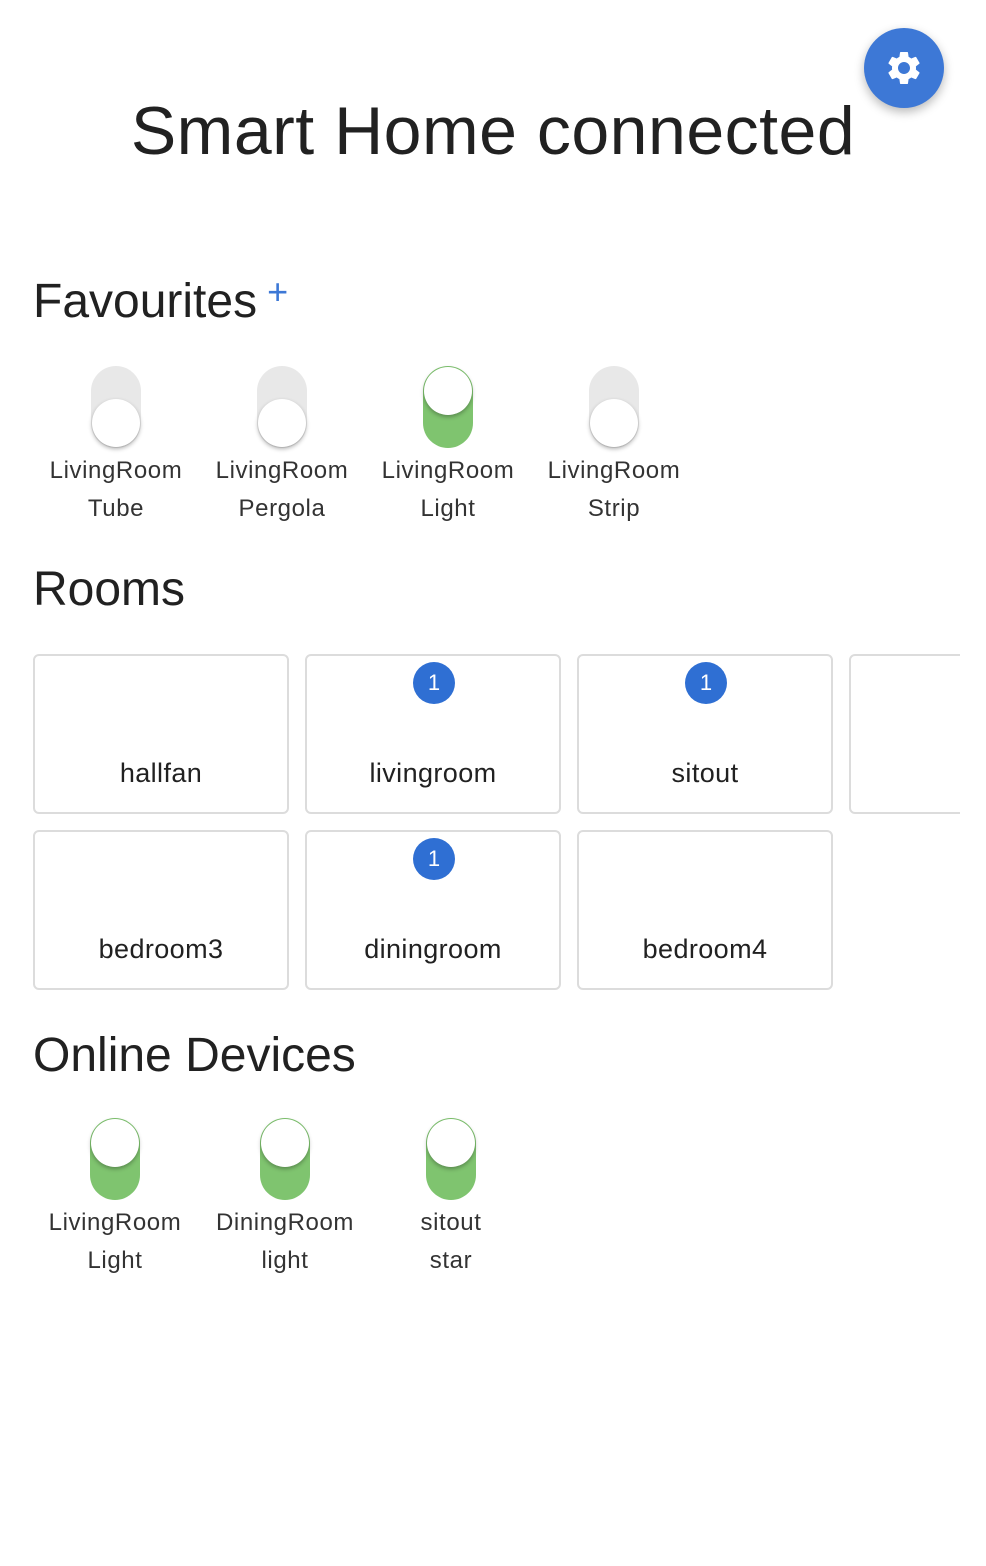 The image size is (986, 1566). I want to click on favourite-label: LivingRoom Tube, so click(116, 490).